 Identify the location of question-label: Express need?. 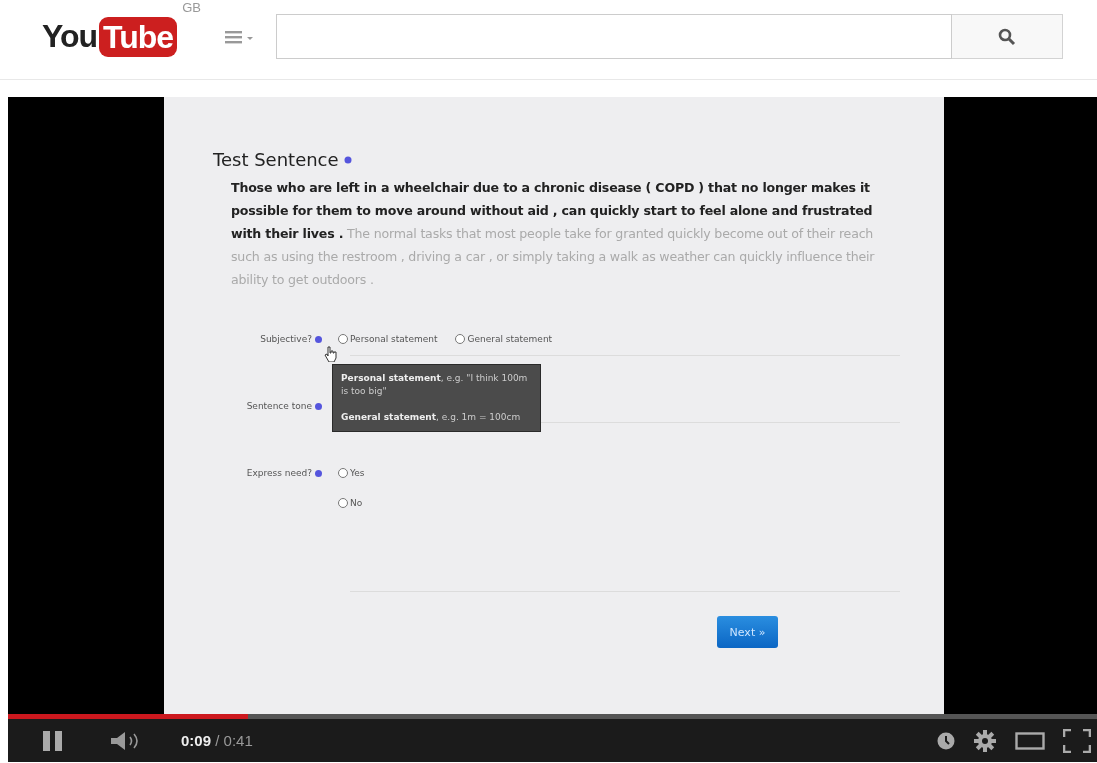
(279, 473).